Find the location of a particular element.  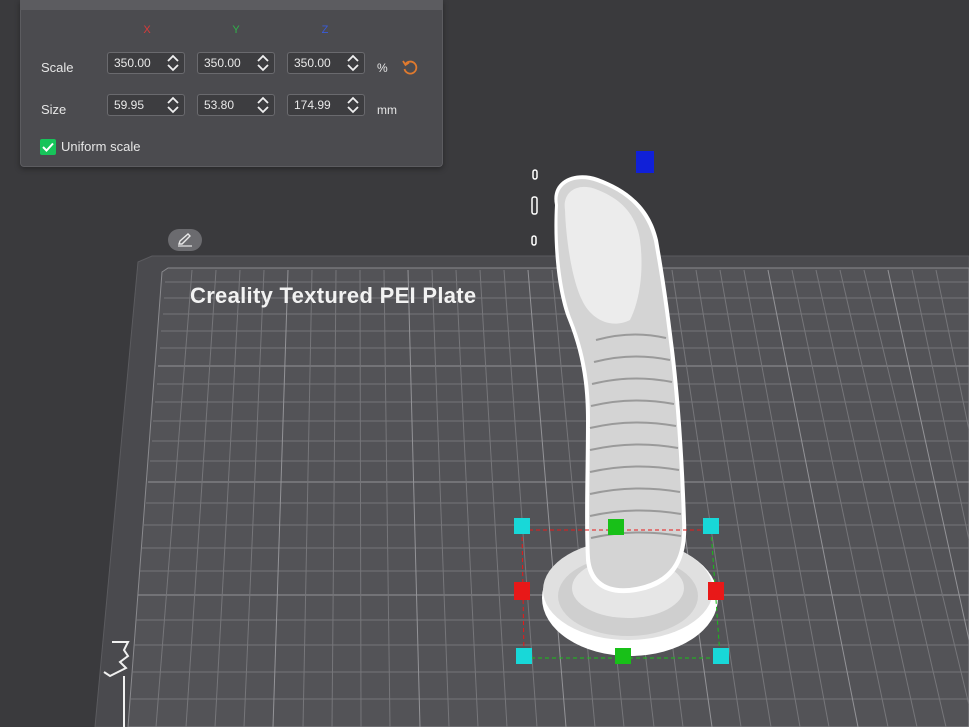

size-z-value: 174.99 is located at coordinates (312, 105).